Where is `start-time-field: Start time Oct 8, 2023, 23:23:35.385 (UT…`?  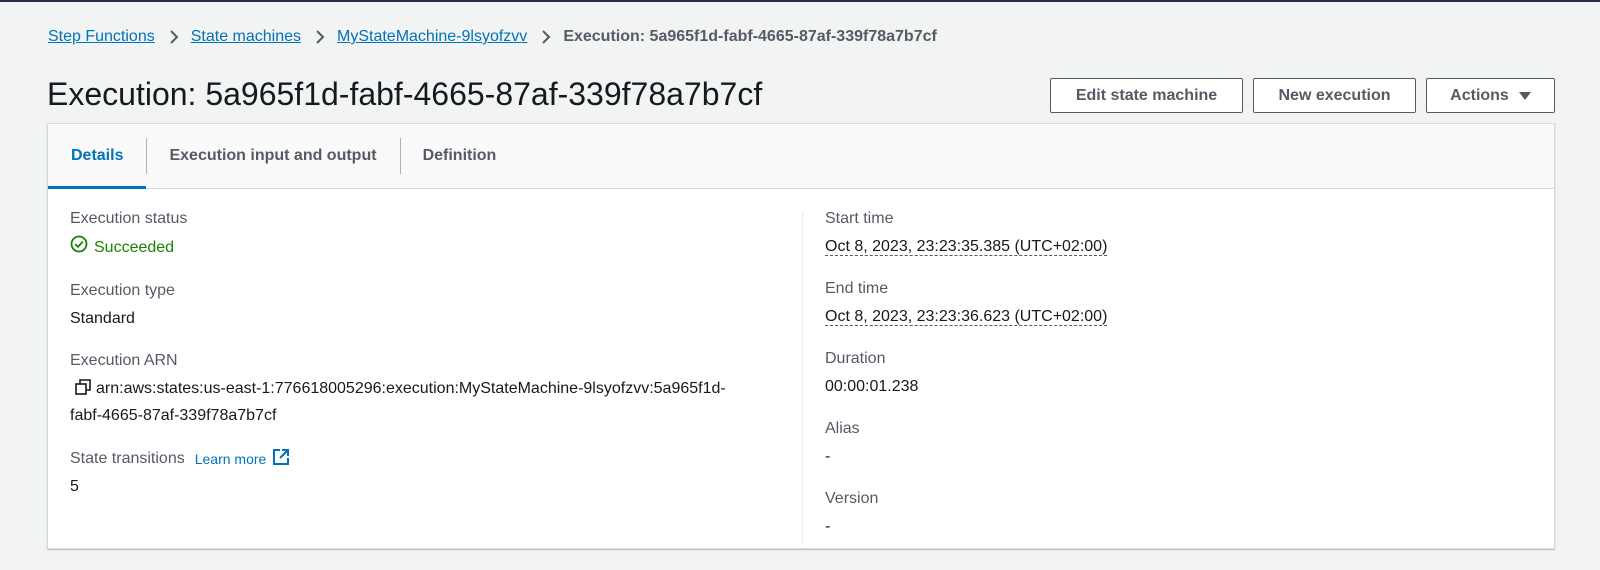 start-time-field: Start time Oct 8, 2023, 23:23:35.385 (UT… is located at coordinates (1175, 234).